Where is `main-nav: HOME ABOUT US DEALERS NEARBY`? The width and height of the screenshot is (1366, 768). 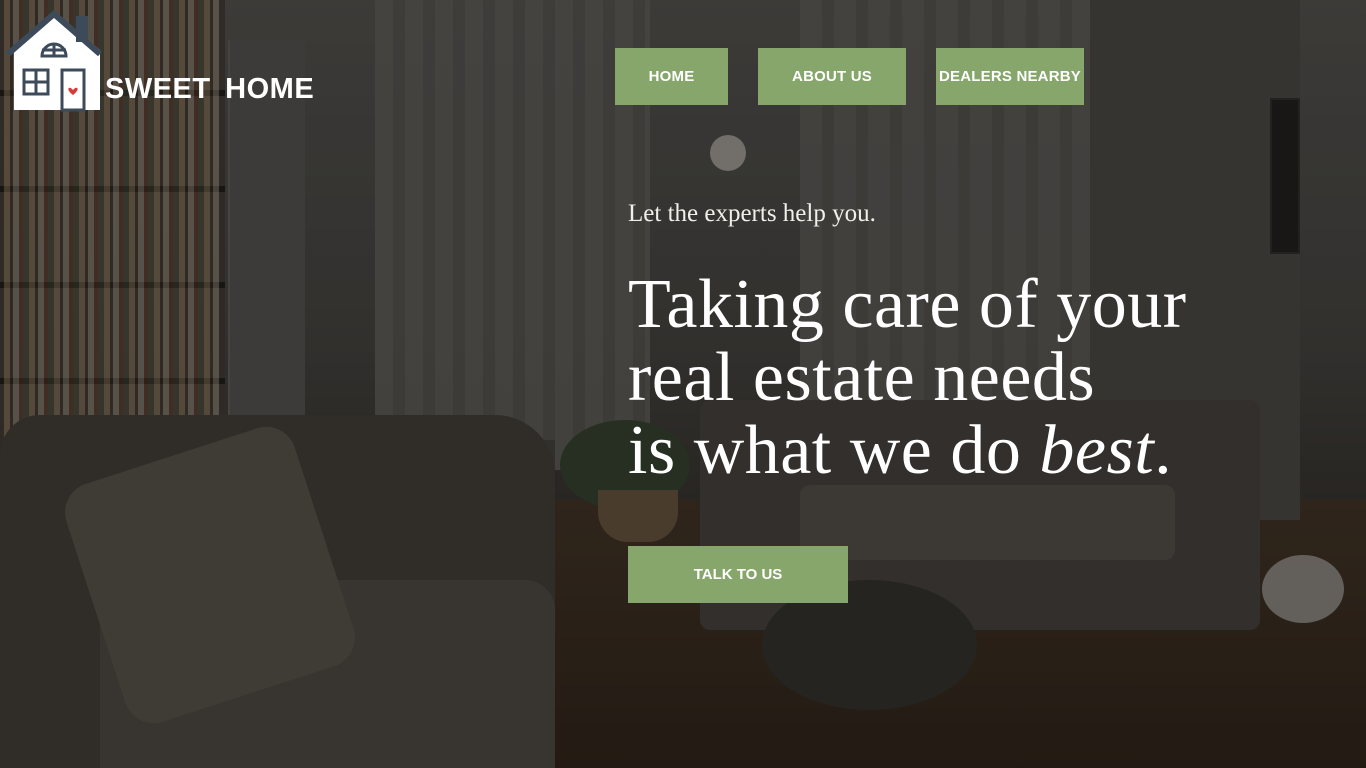 main-nav: HOME ABOUT US DEALERS NEARBY is located at coordinates (683, 76).